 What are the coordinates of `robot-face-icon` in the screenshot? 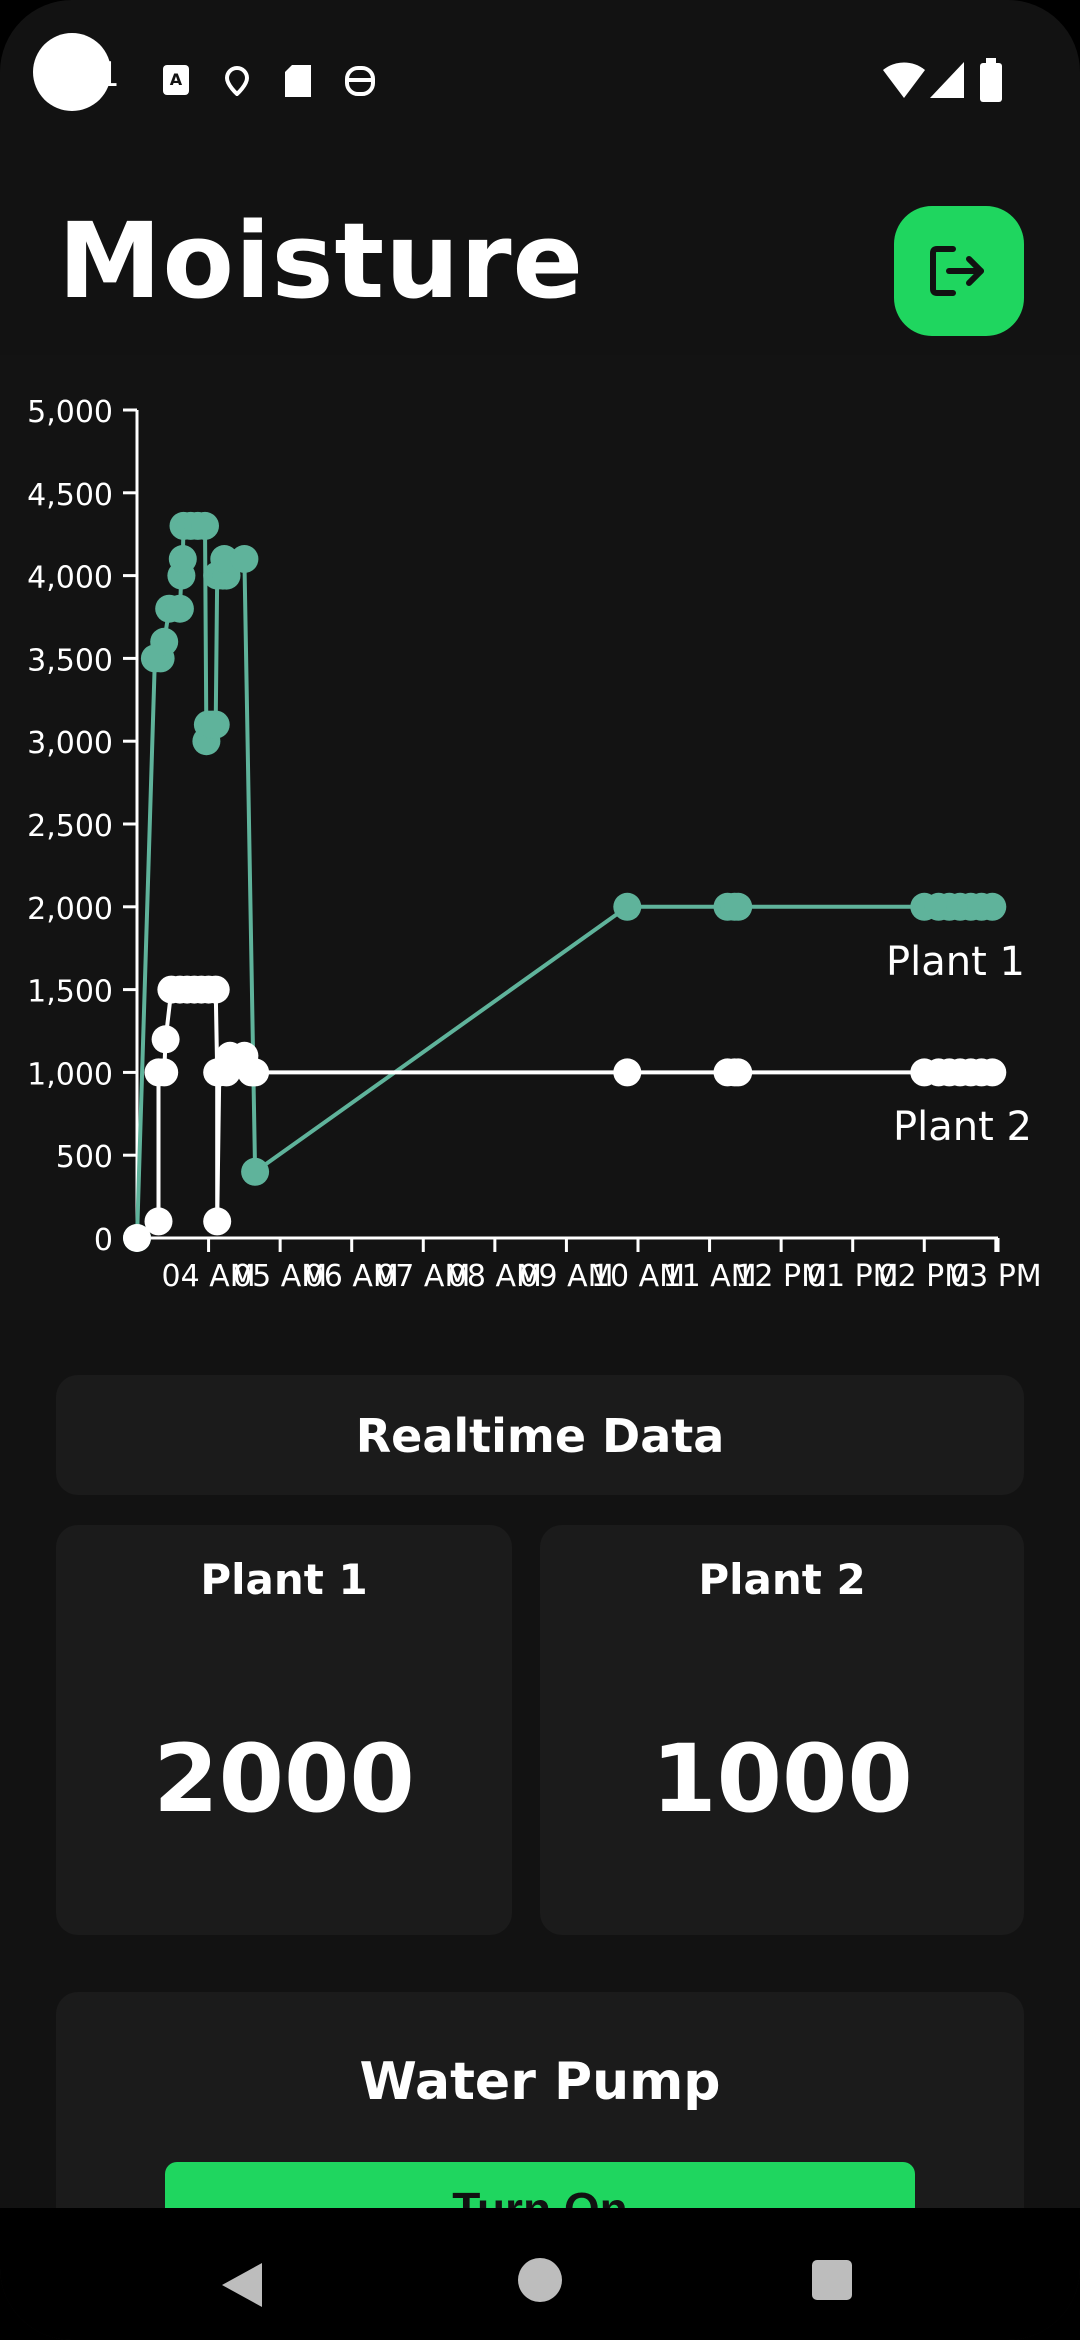 It's located at (360, 81).